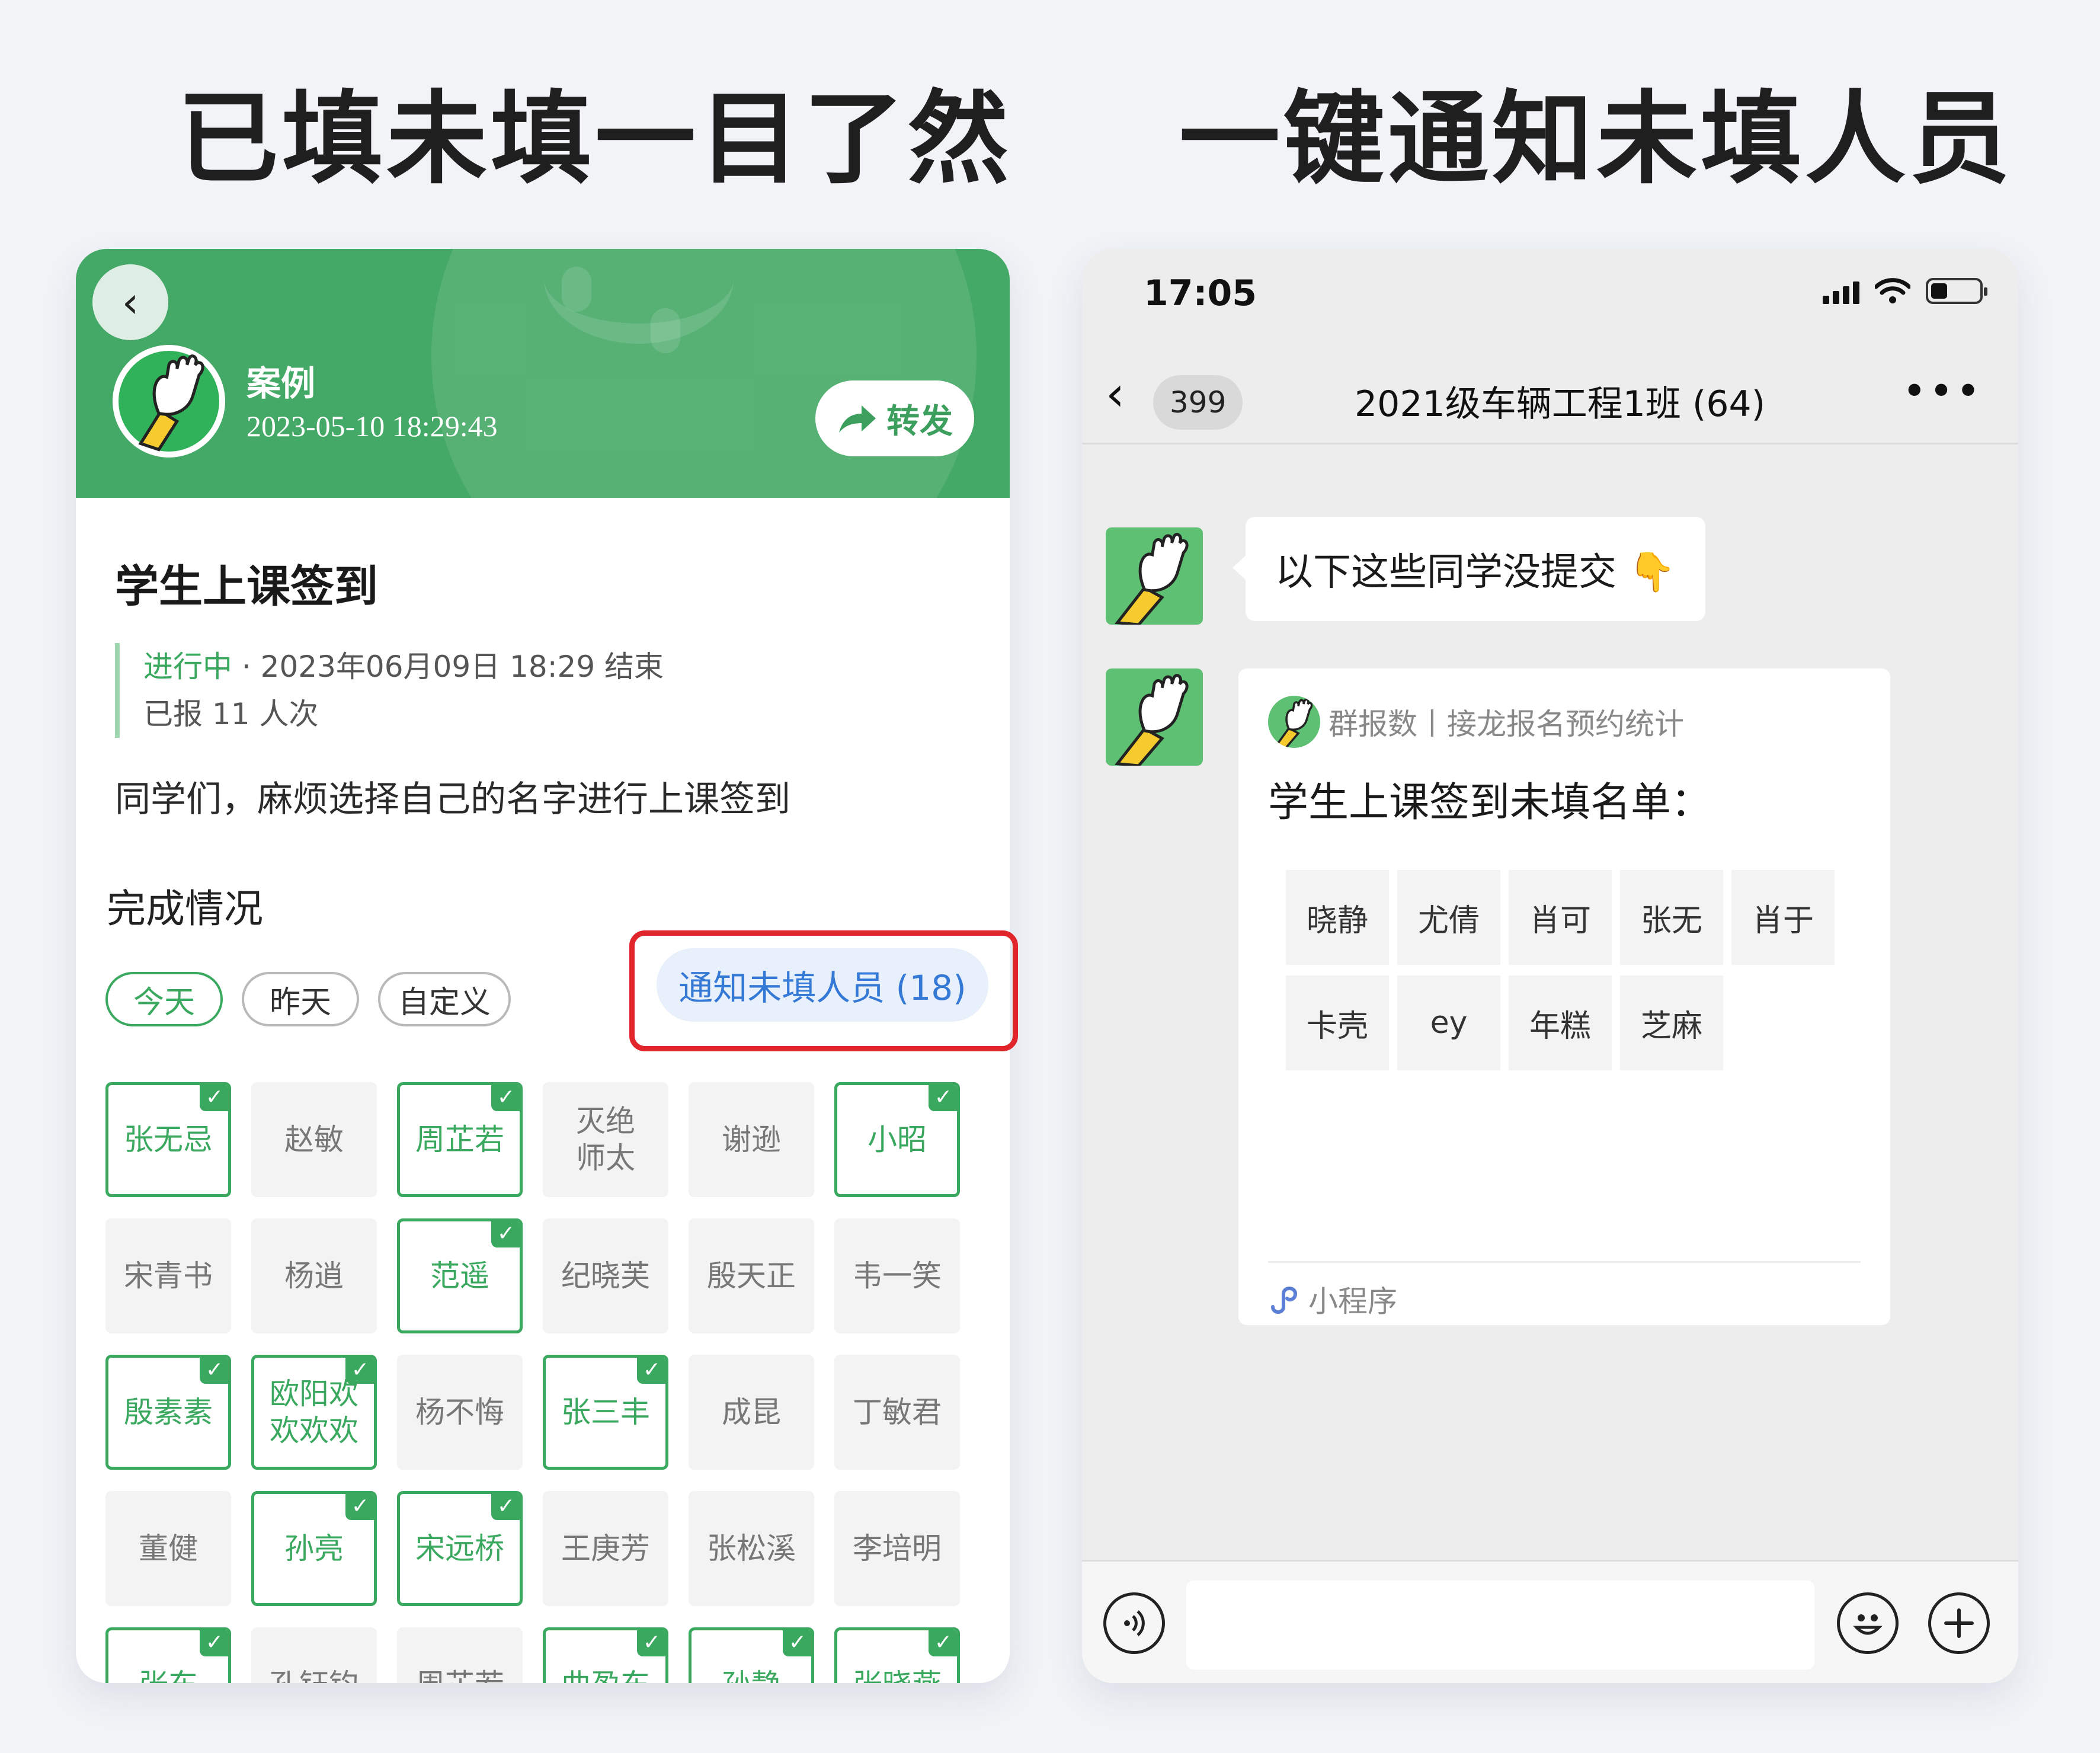 This screenshot has height=1753, width=2100. What do you see at coordinates (452, 799) in the screenshot?
I see `task-description: 同学们，麻烦选择自己的名字进行上课签到` at bounding box center [452, 799].